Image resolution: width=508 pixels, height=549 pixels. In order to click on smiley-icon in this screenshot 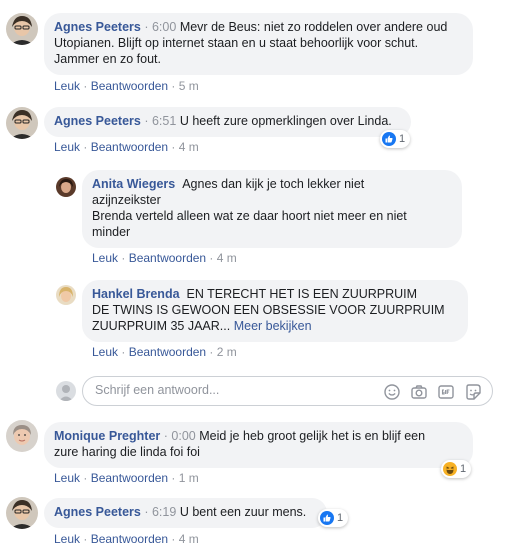, I will do `click(392, 392)`.